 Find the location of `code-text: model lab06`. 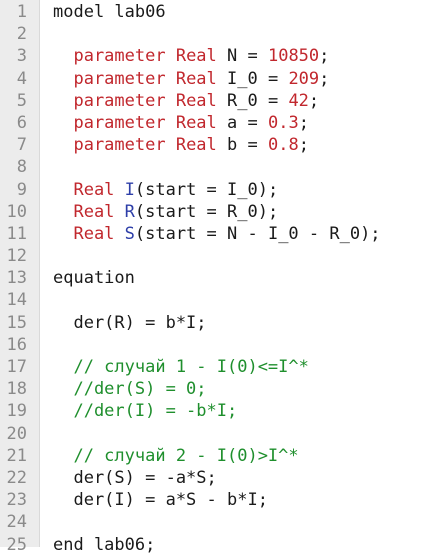

code-text: model lab06 is located at coordinates (109, 12).